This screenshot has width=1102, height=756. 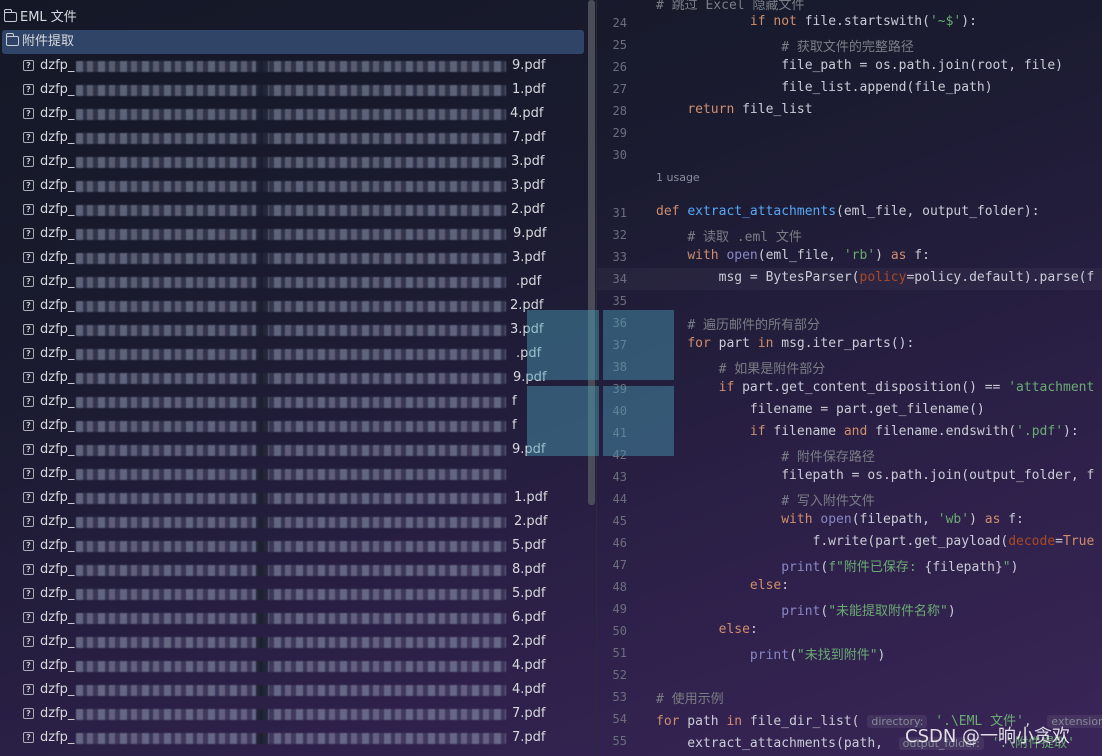 What do you see at coordinates (741, 367) in the screenshot?
I see `code-line: # 如果是附件部分` at bounding box center [741, 367].